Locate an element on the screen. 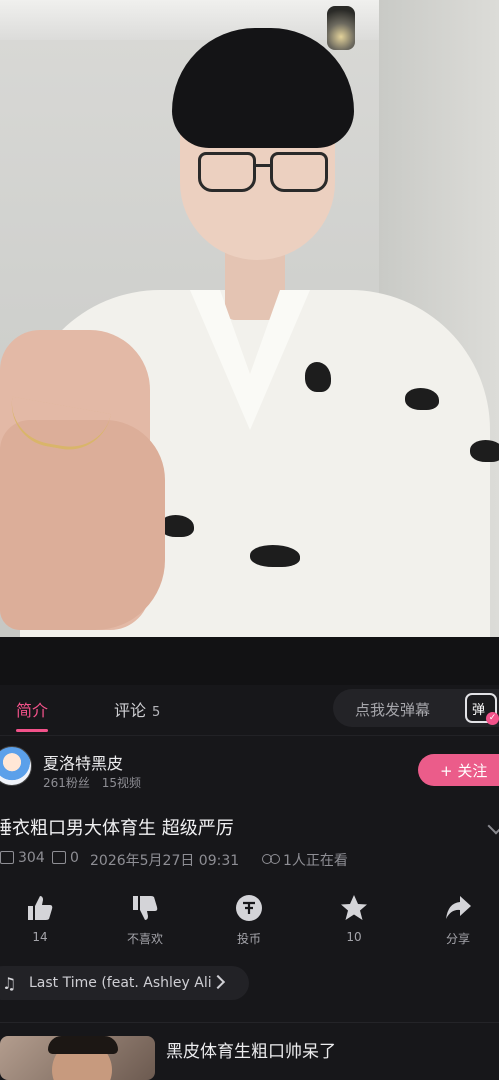 The image size is (499, 1080). danmaku-count-icon is located at coordinates (59, 857).